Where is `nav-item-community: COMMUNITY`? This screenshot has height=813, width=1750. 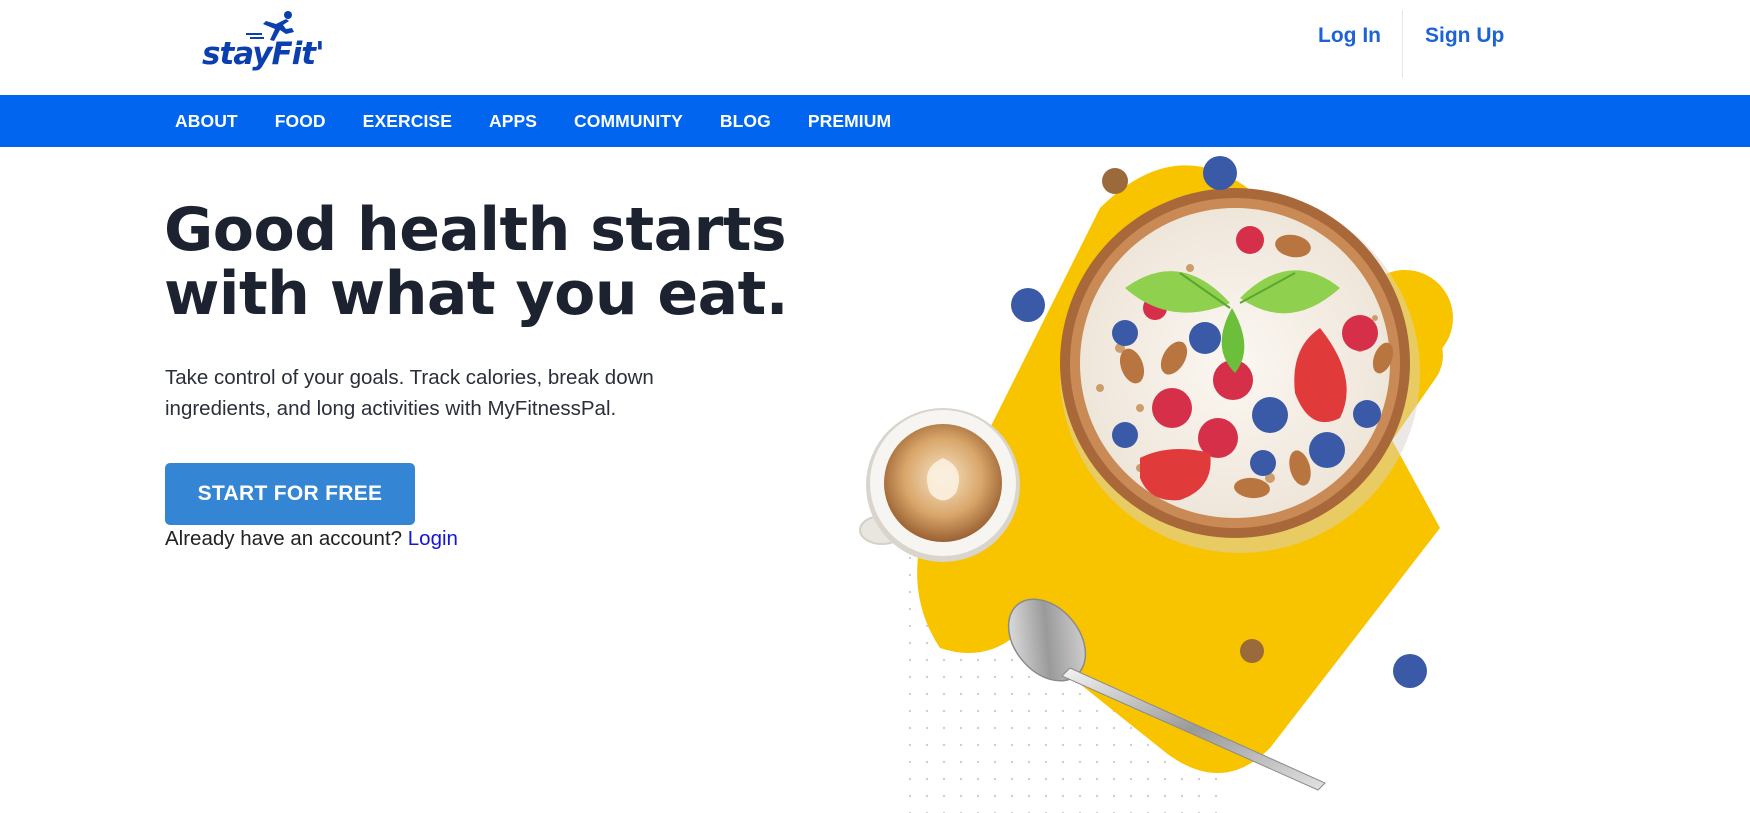
nav-item-community: COMMUNITY is located at coordinates (628, 121).